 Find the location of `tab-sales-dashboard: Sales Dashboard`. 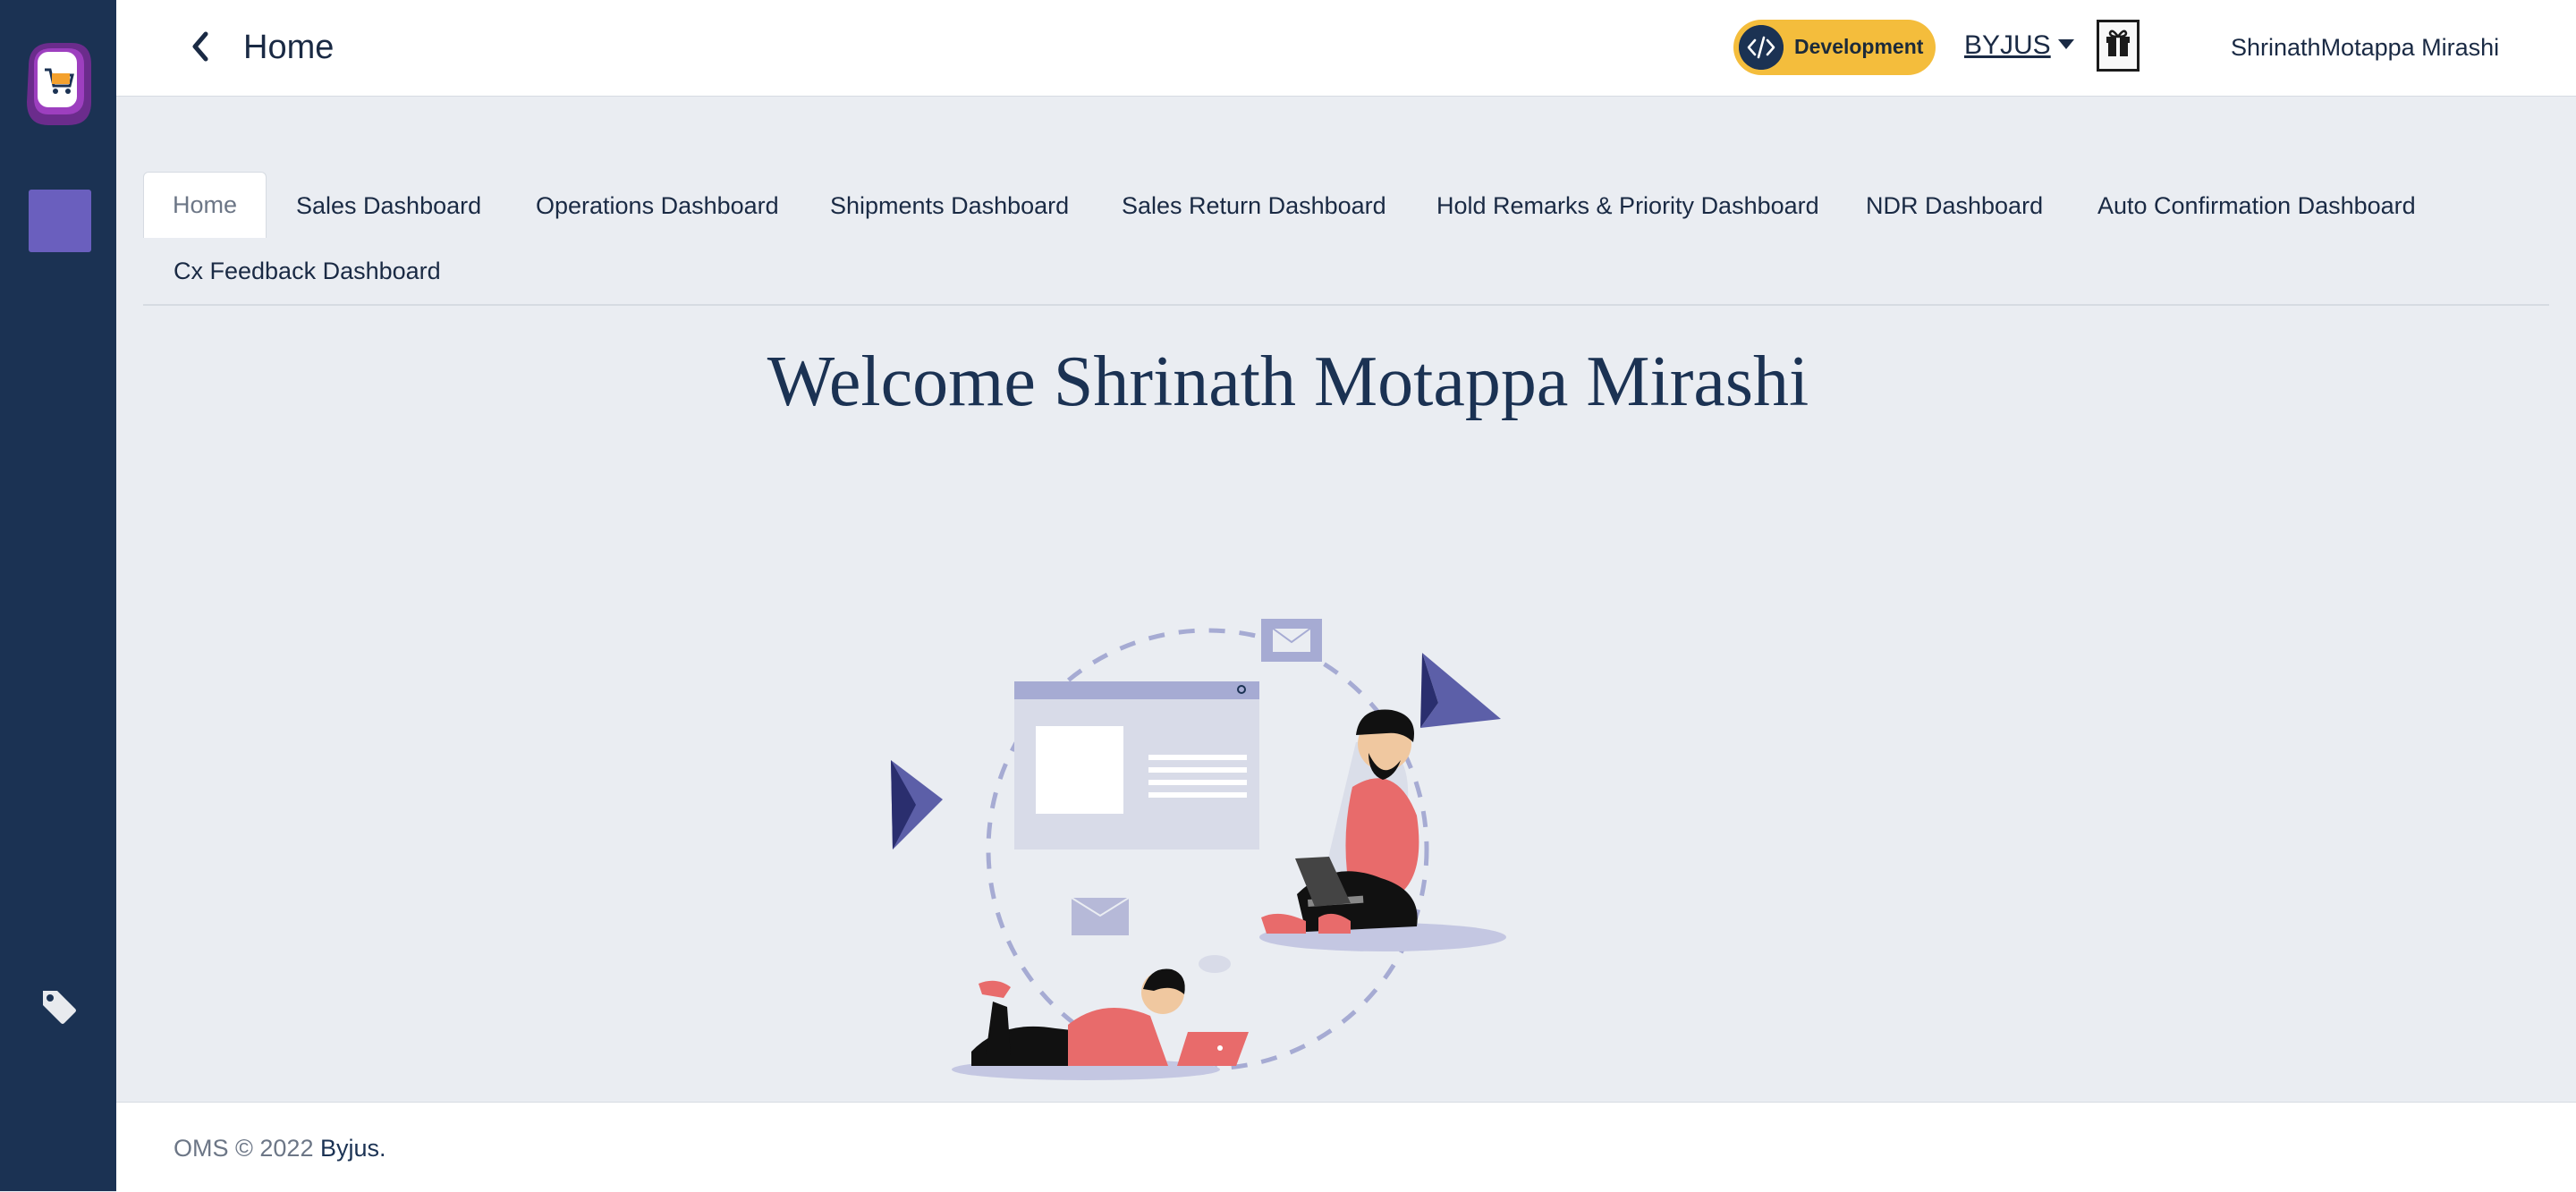

tab-sales-dashboard: Sales Dashboard is located at coordinates (388, 206).